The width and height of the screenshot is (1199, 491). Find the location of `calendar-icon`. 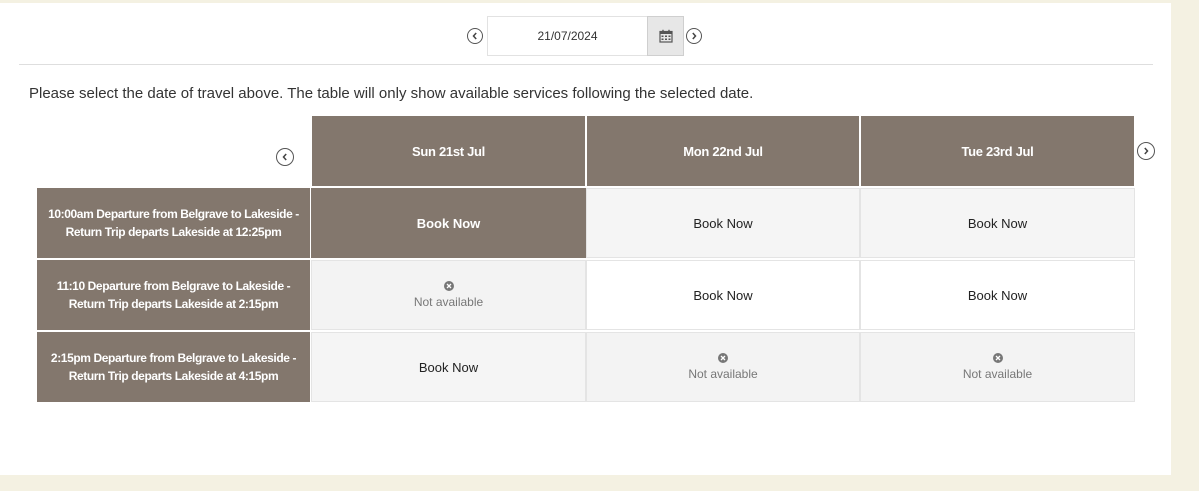

calendar-icon is located at coordinates (665, 36).